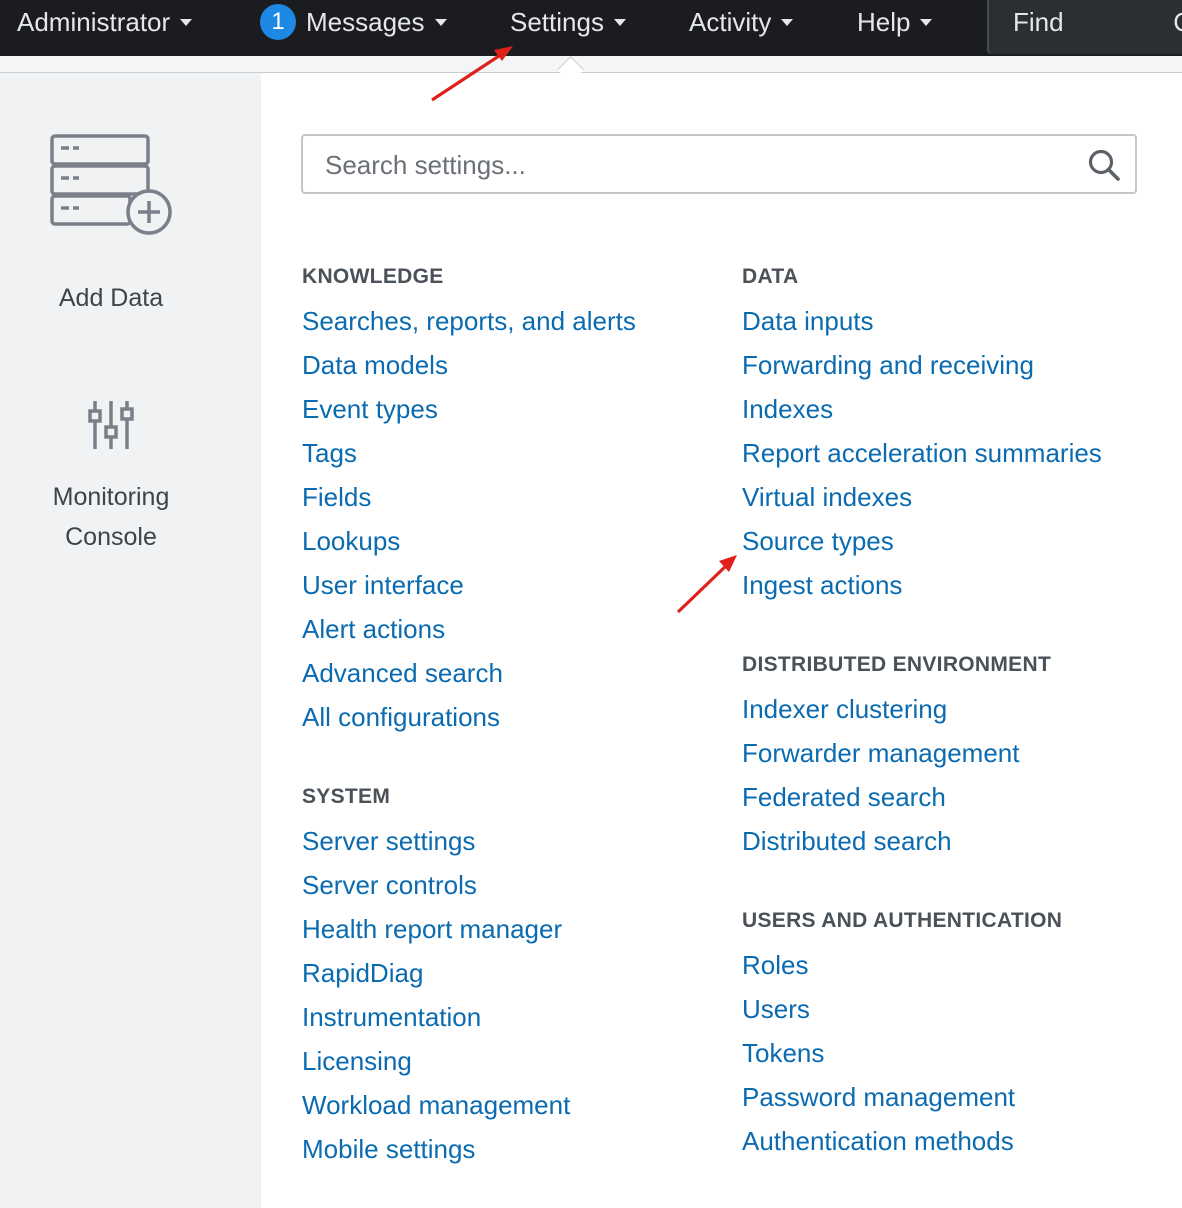 The image size is (1182, 1208). What do you see at coordinates (469, 1149) in the screenshot?
I see `link-mobile-settings: Mobile settings` at bounding box center [469, 1149].